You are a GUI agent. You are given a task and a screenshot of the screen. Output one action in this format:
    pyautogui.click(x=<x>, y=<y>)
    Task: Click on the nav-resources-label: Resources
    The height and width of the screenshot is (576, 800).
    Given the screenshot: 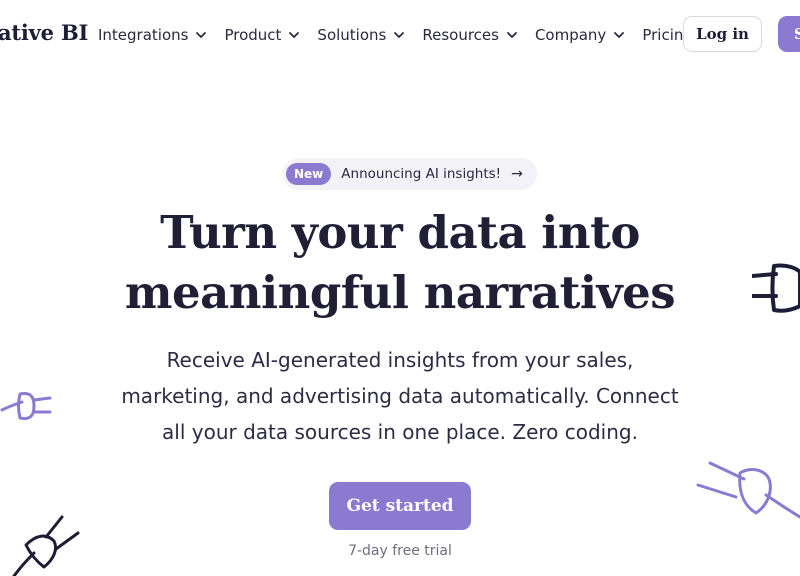 What is the action you would take?
    pyautogui.click(x=460, y=35)
    